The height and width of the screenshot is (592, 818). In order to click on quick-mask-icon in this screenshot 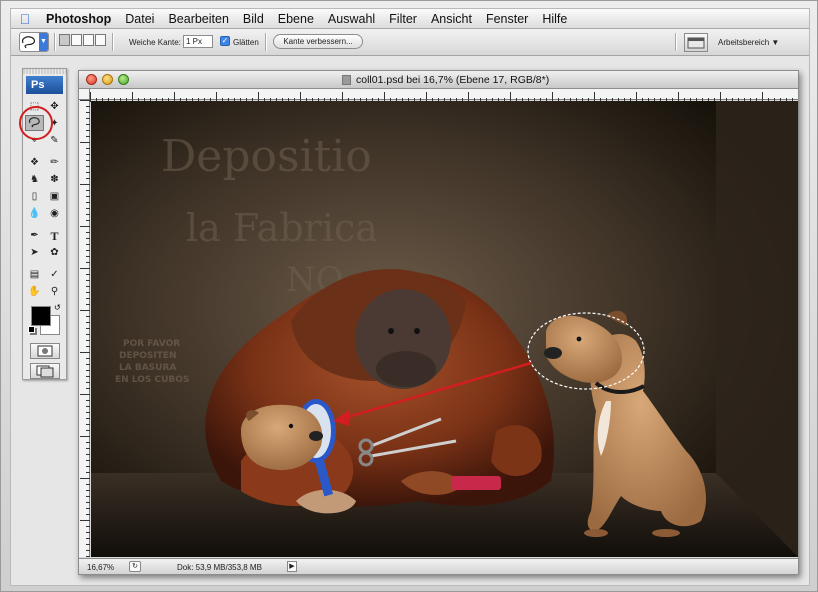, I will do `click(44, 351)`.